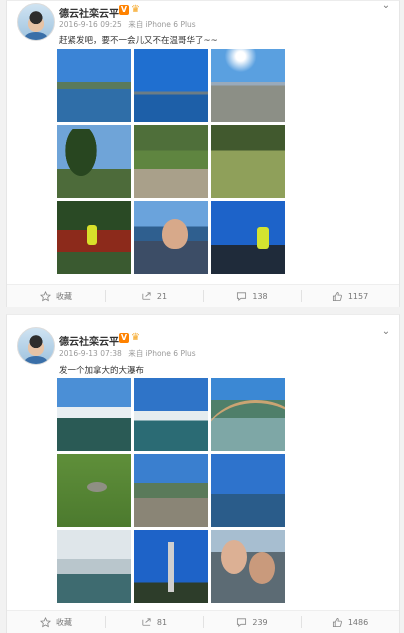 The height and width of the screenshot is (633, 404). What do you see at coordinates (248, 566) in the screenshot?
I see `photo-duo-selfie` at bounding box center [248, 566].